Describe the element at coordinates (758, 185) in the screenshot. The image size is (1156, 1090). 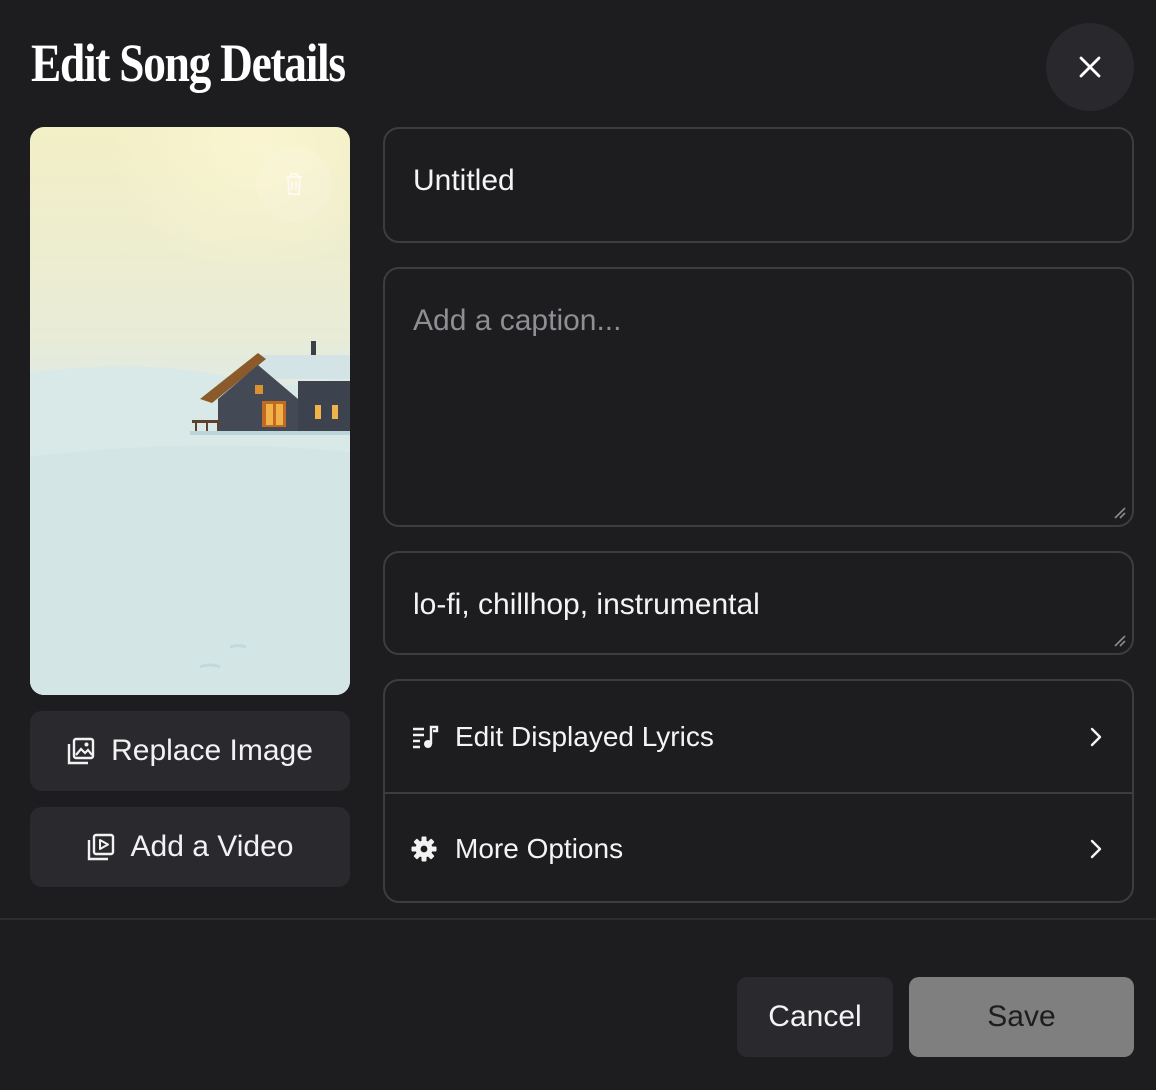
I see `title-input: Untitled` at that location.